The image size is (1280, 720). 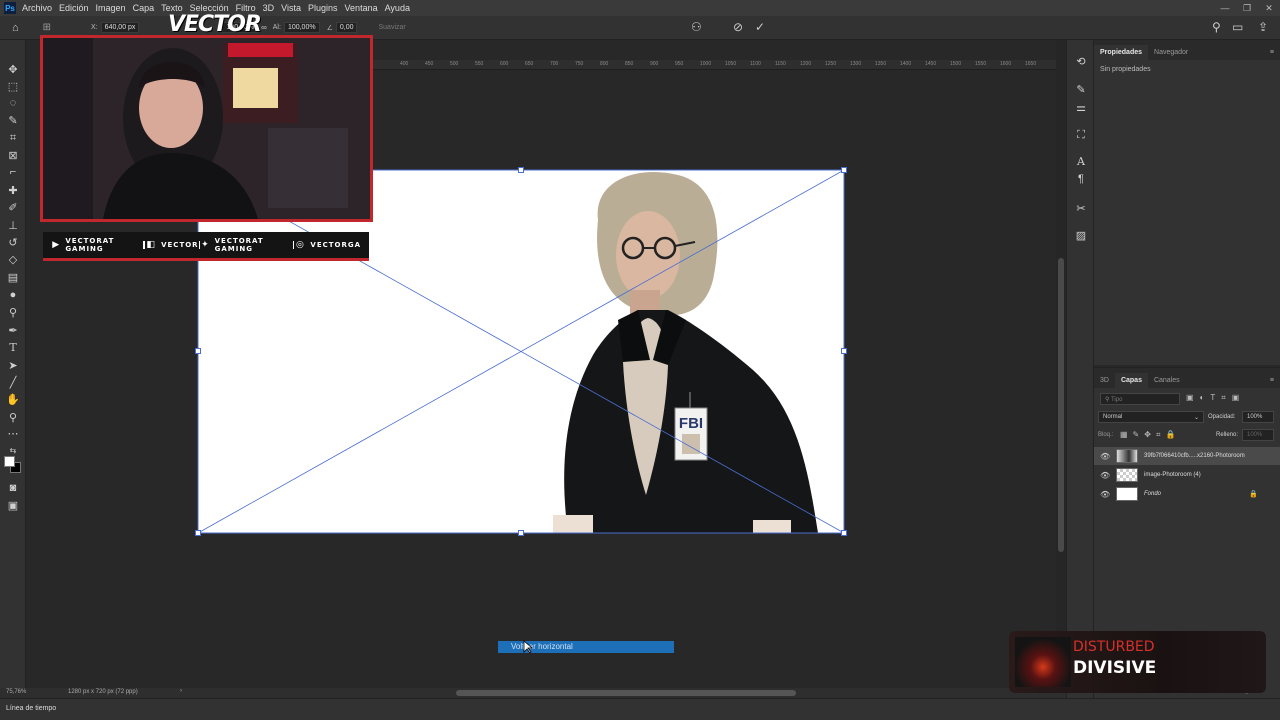 I want to click on gradient-tool-icon: ▤, so click(x=13, y=277).